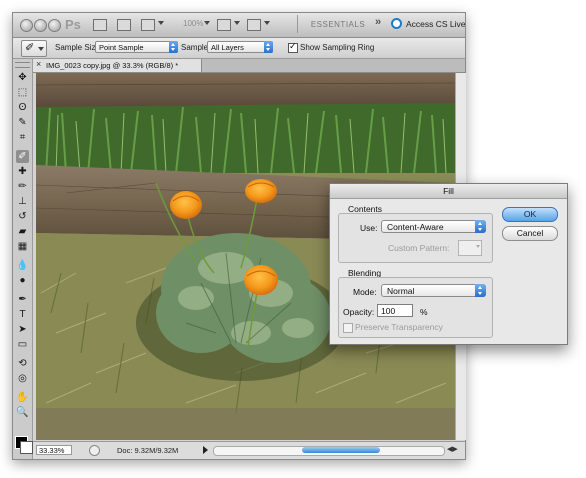 The image size is (586, 478). What do you see at coordinates (26, 25) in the screenshot?
I see `close-window-button` at bounding box center [26, 25].